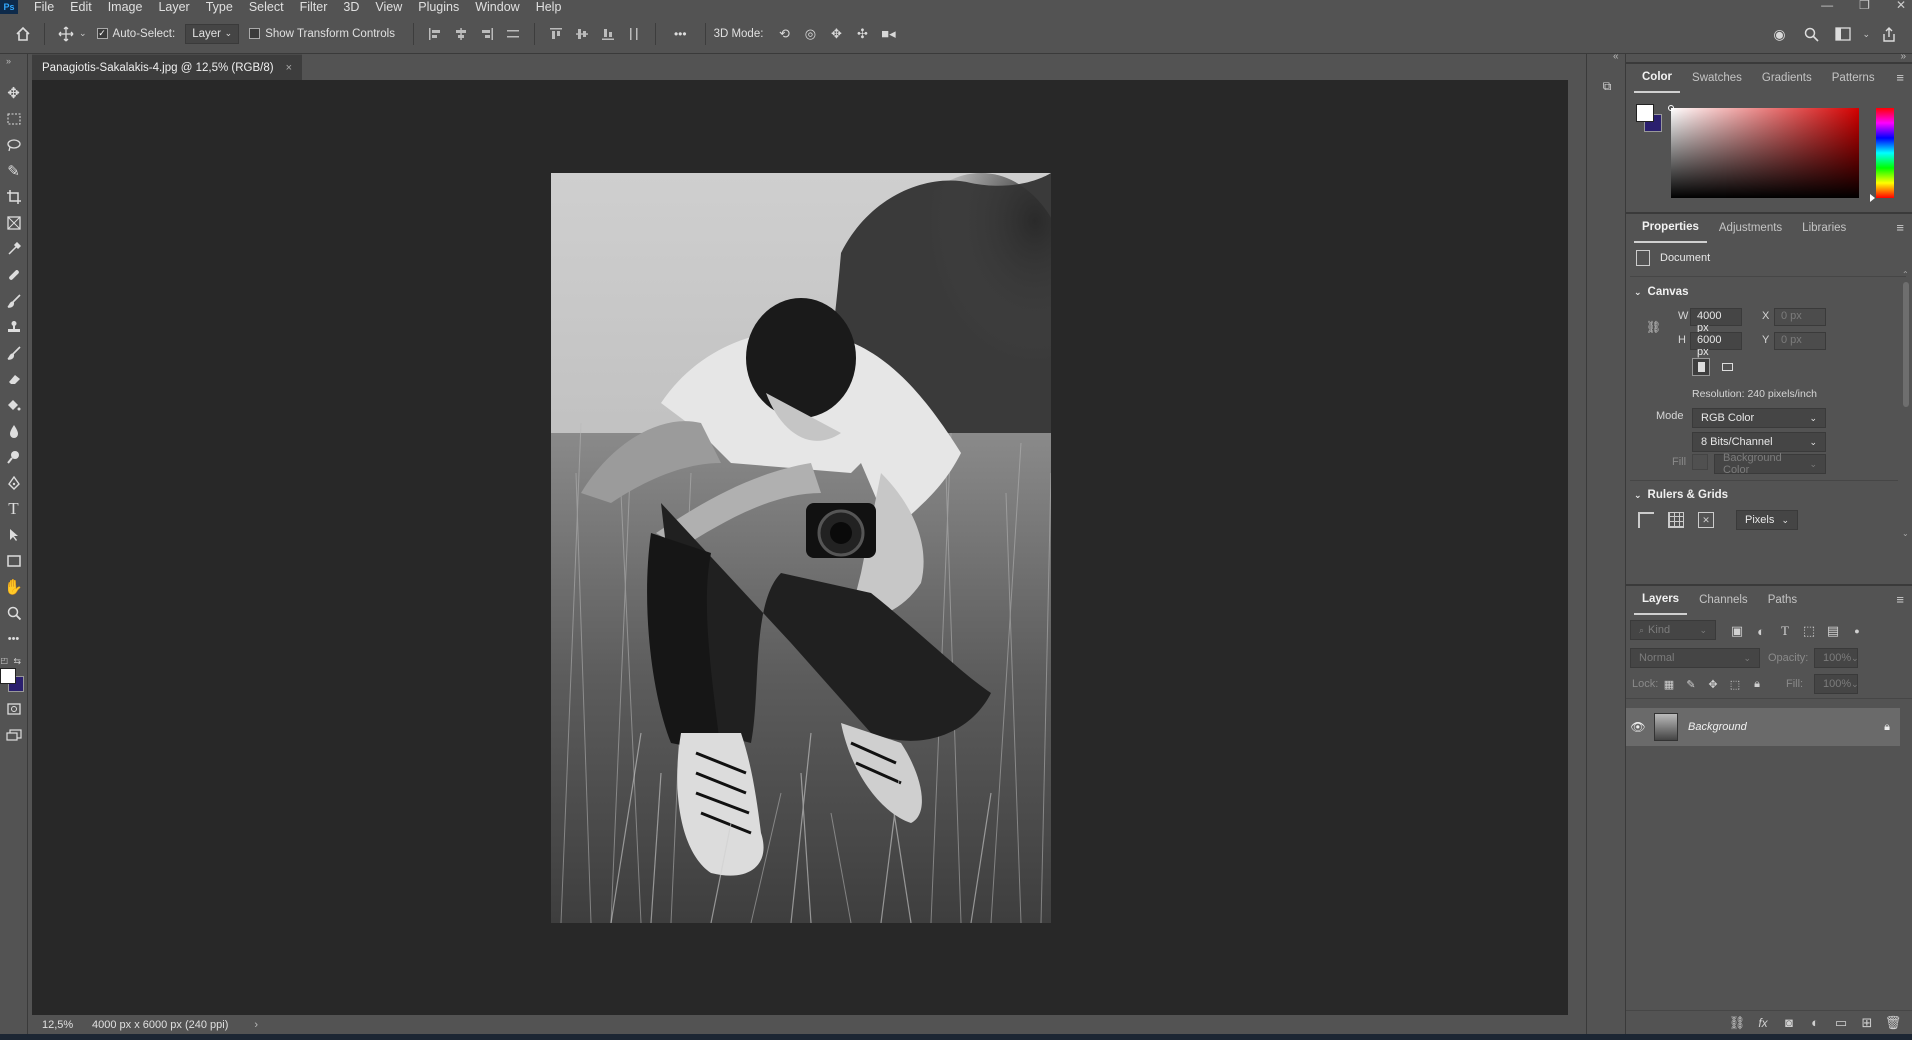 This screenshot has width=1912, height=1040. Describe the element at coordinates (1657, 78) in the screenshot. I see `tab-color: Color` at that location.